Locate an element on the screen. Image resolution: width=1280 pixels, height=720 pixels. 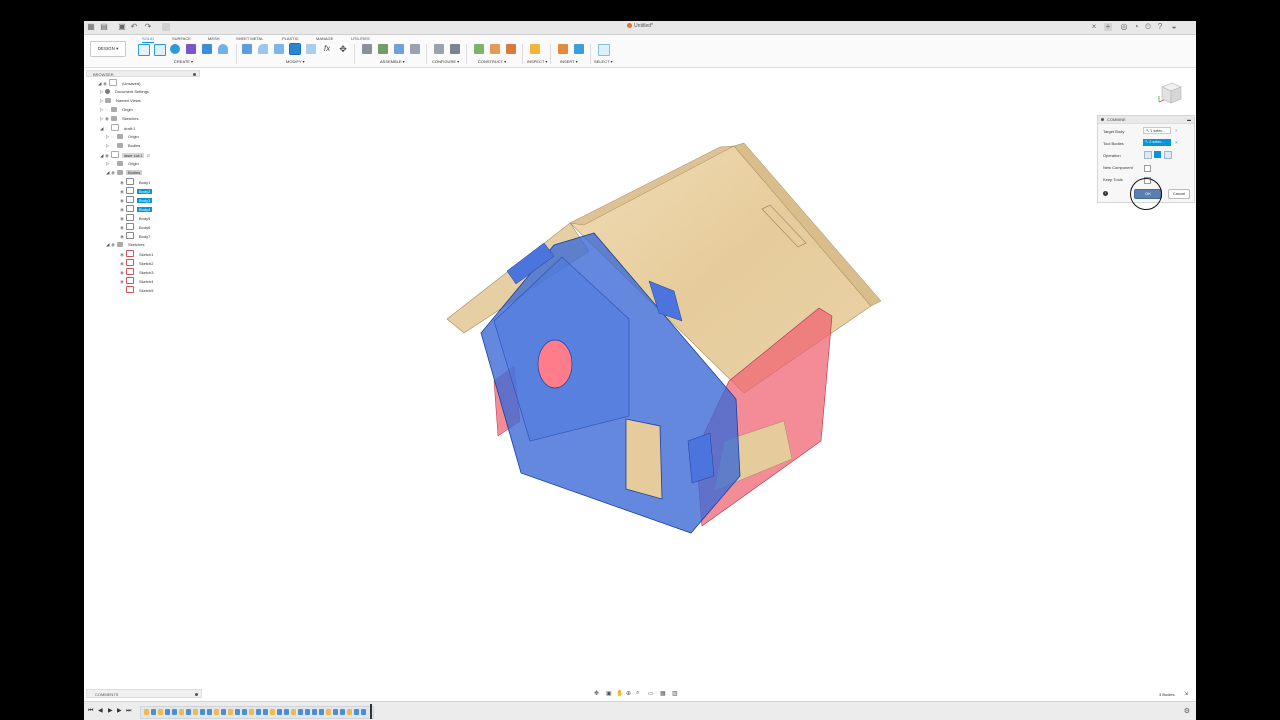
orbit-icon: ✥ is located at coordinates (596, 693).